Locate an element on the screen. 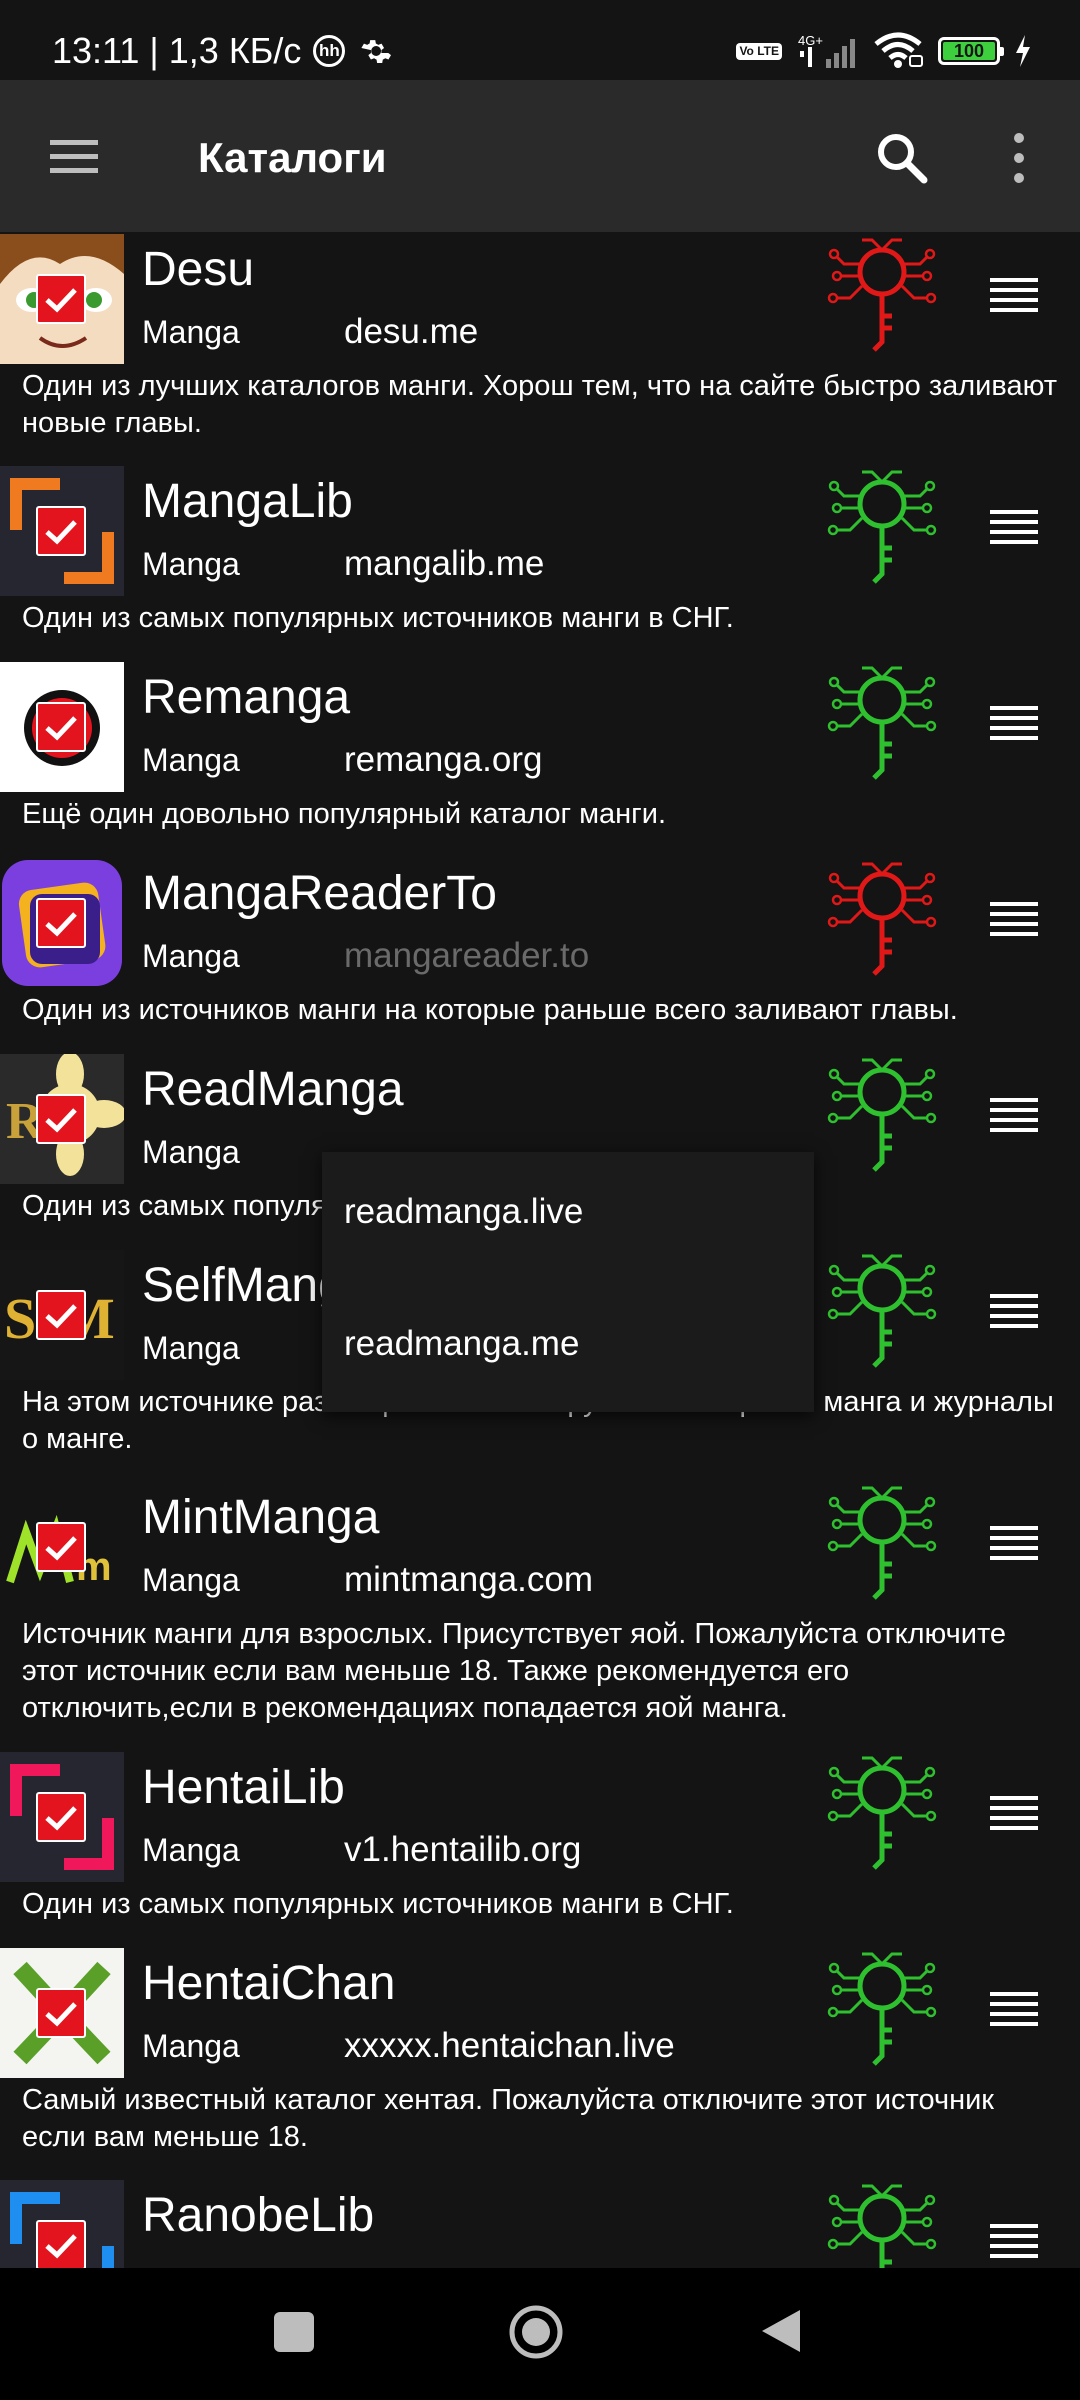 This screenshot has height=2400, width=1080. navigation-bar is located at coordinates (540, 2334).